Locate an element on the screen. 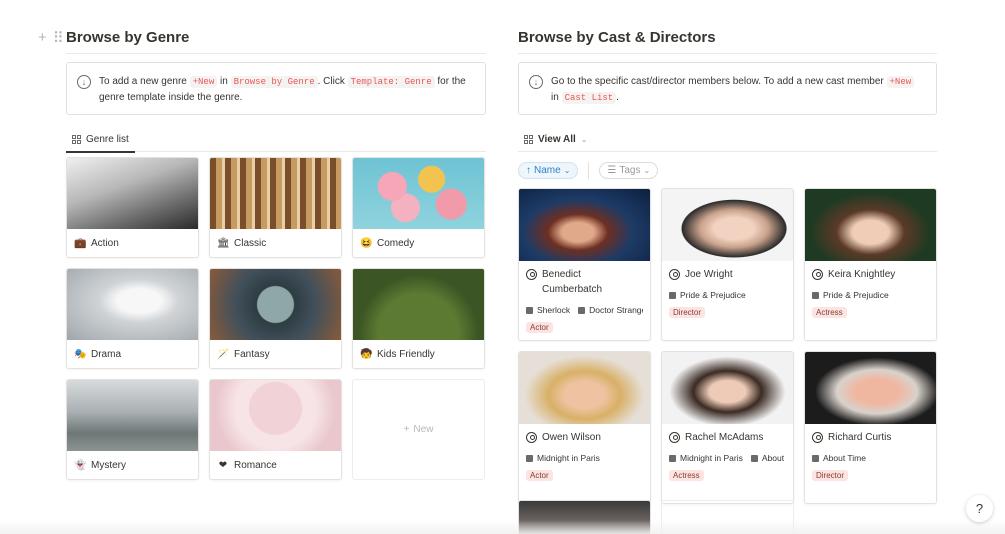 The image size is (1005, 534). pill-label: Name is located at coordinates (547, 170).